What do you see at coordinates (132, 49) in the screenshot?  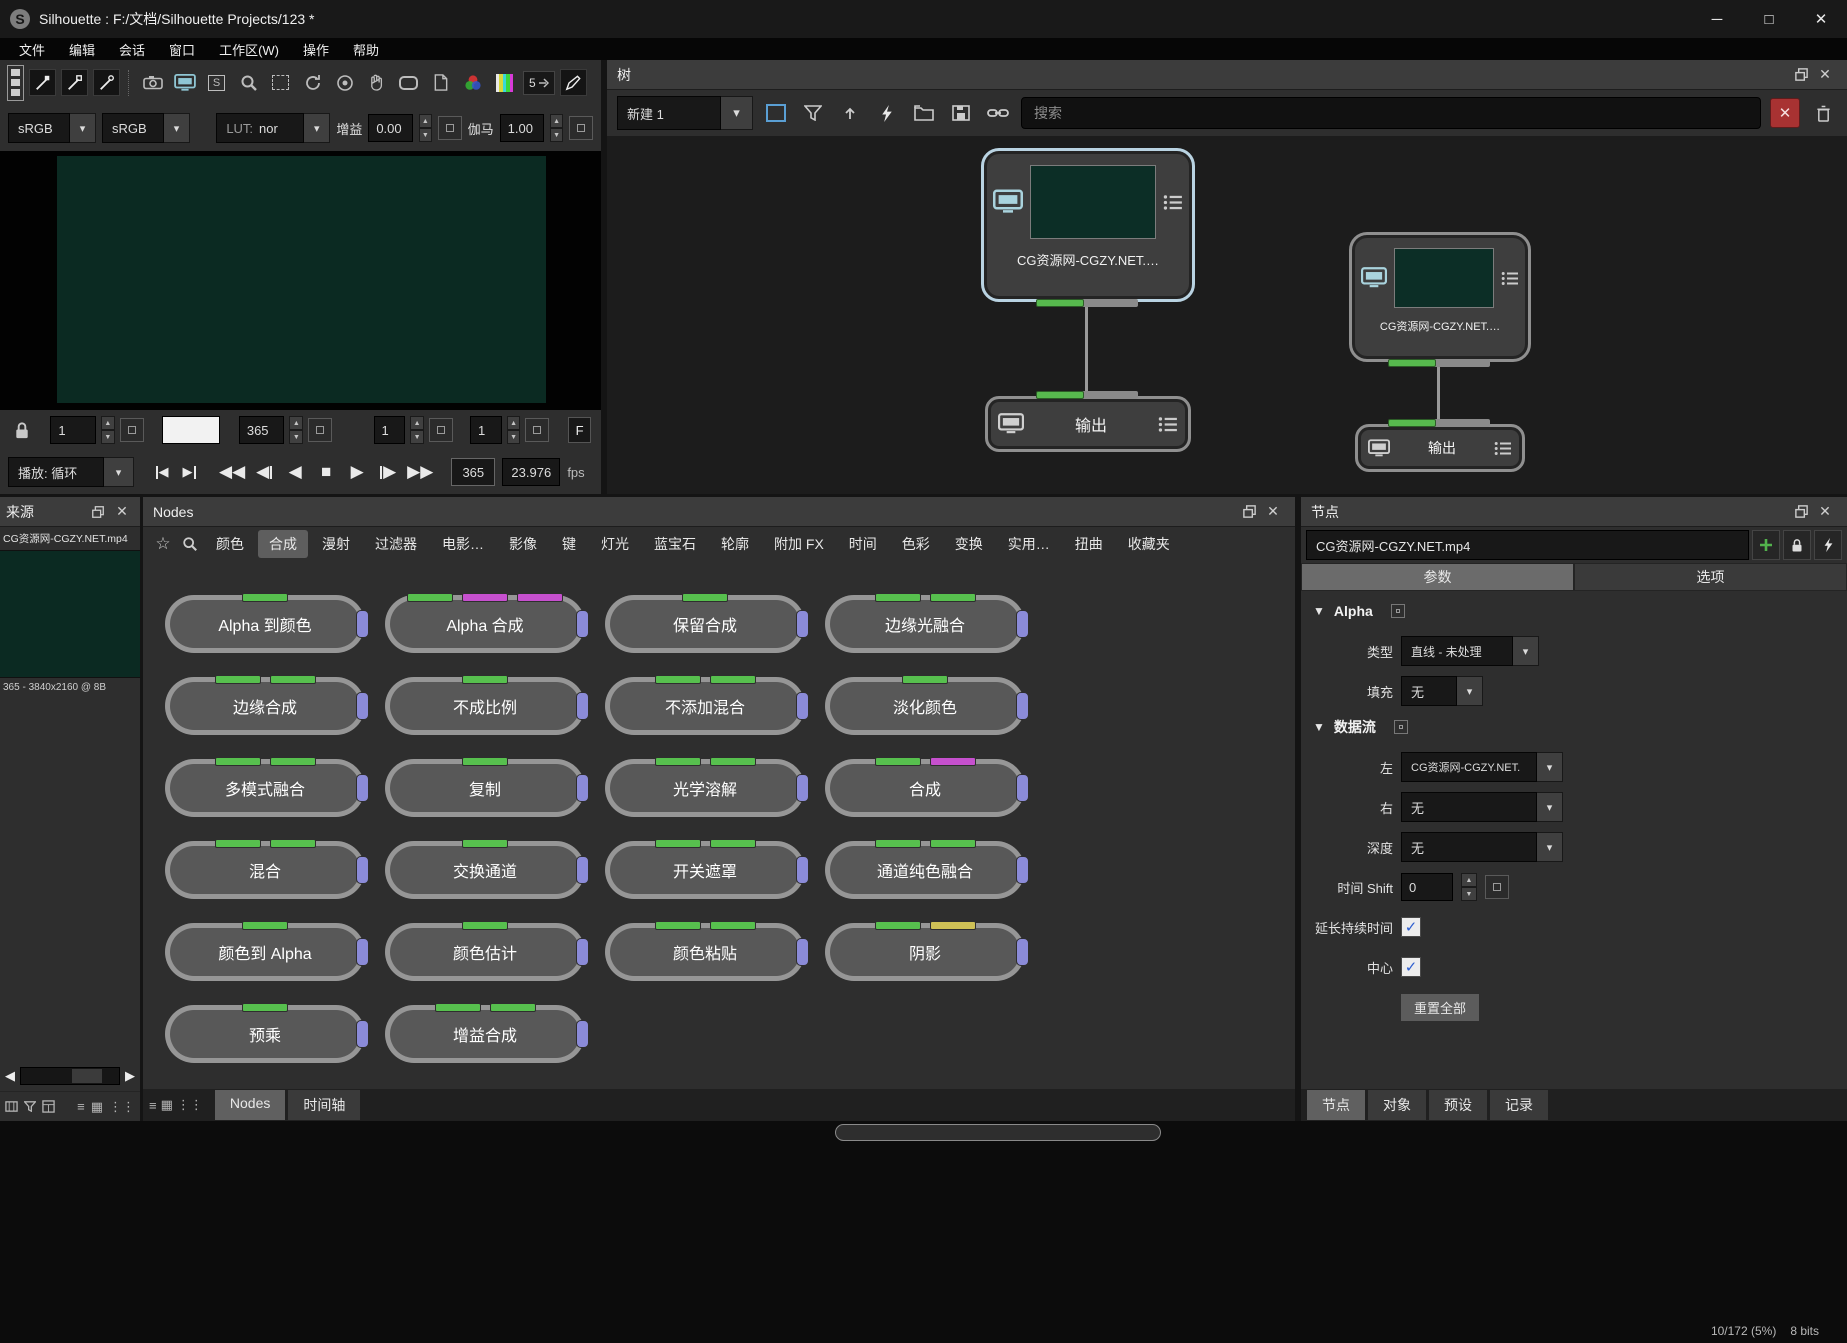 I see `menu-item-2: 会话` at bounding box center [132, 49].